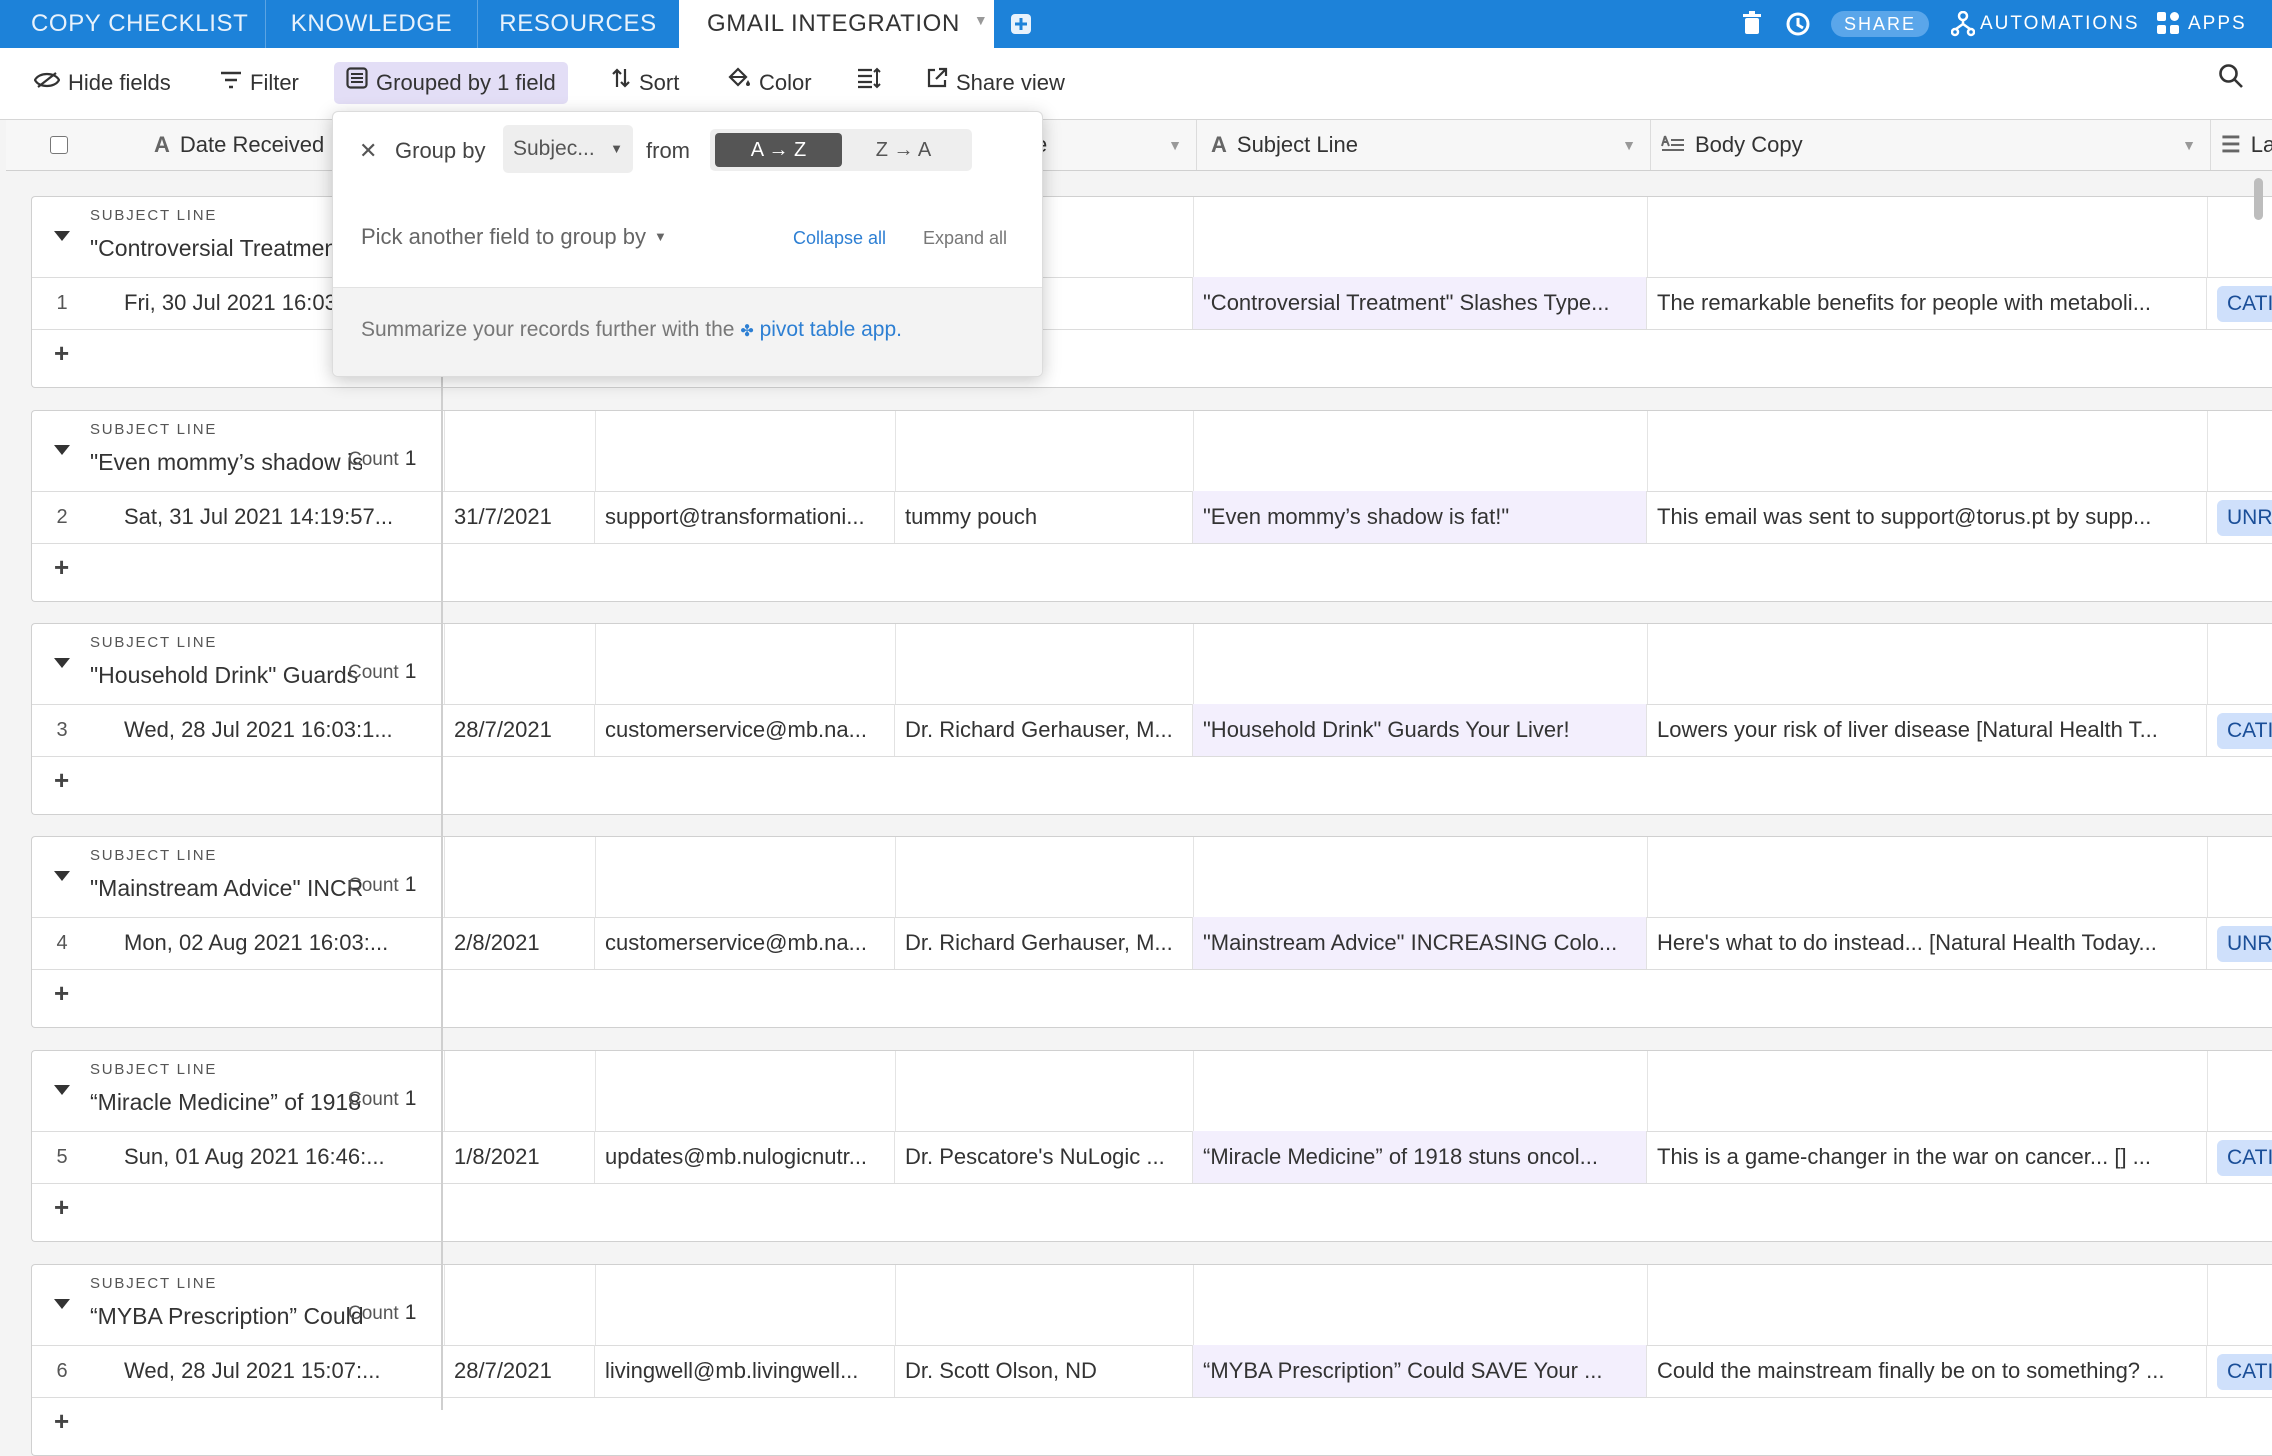  I want to click on column-header-body-copy: Body Copy ▼, so click(1931, 145).